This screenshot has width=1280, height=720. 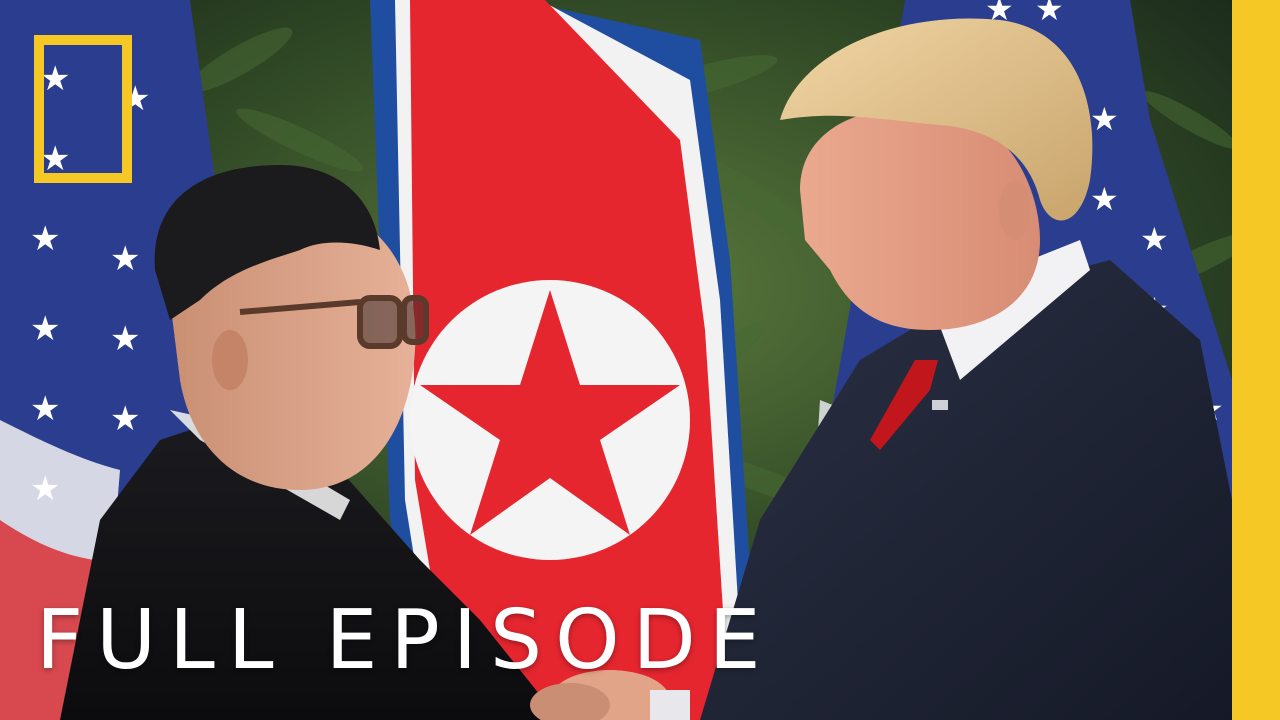 I want to click on full-episode-caption: FULL EPISODE, so click(x=405, y=640).